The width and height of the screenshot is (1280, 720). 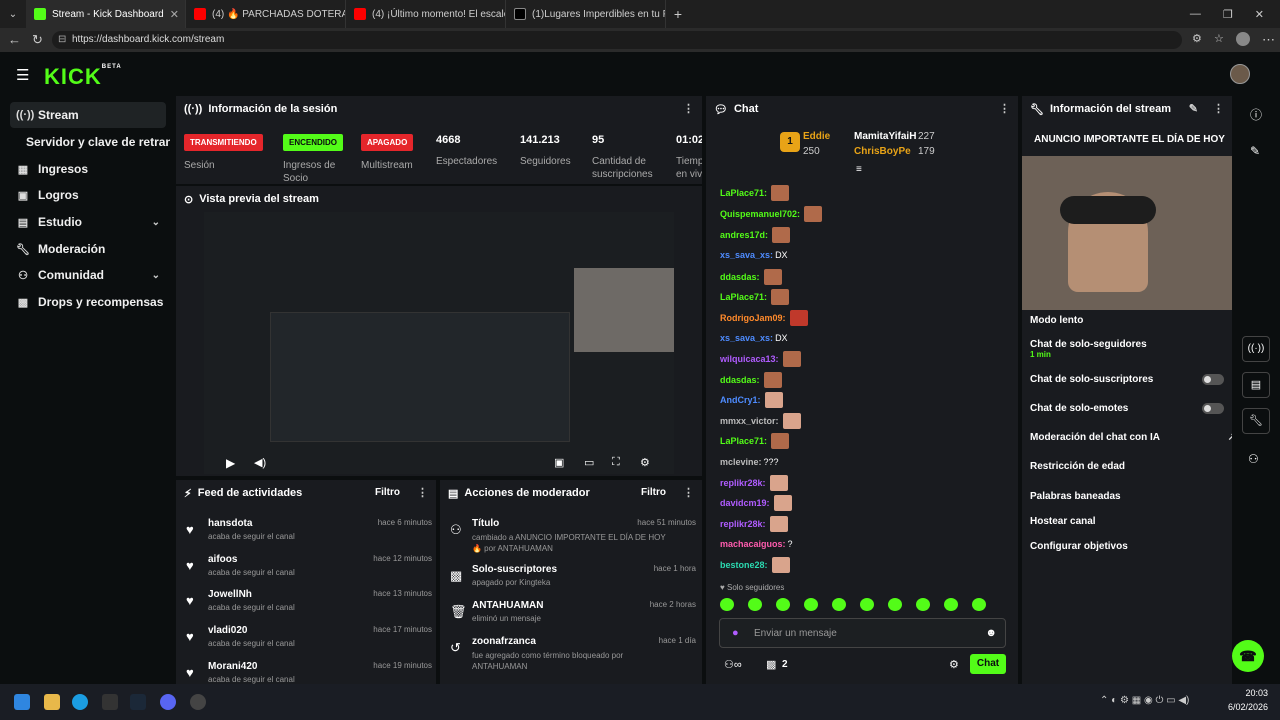 I want to click on new-tab-icon: +, so click(x=678, y=14).